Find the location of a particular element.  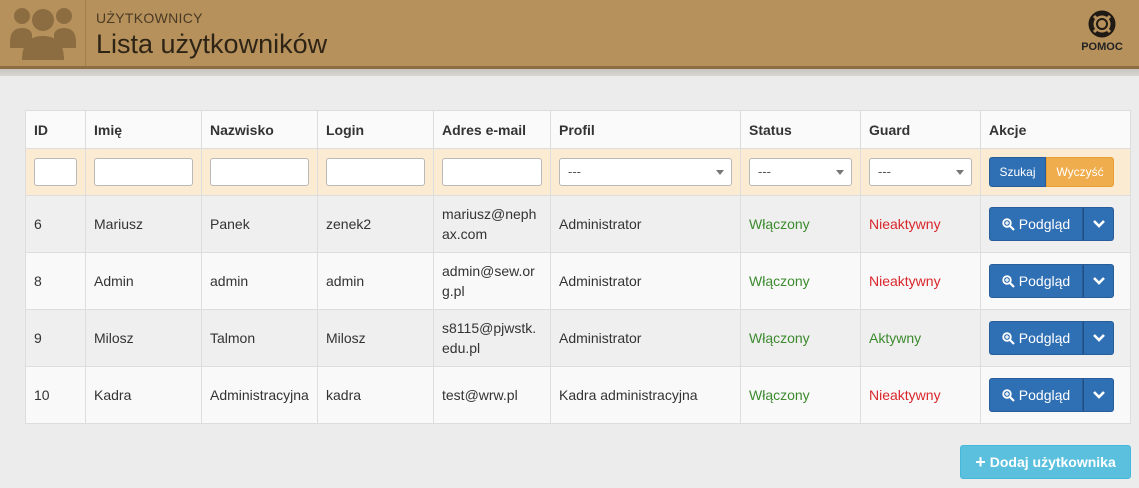

help-label: POMOC is located at coordinates (1102, 47).